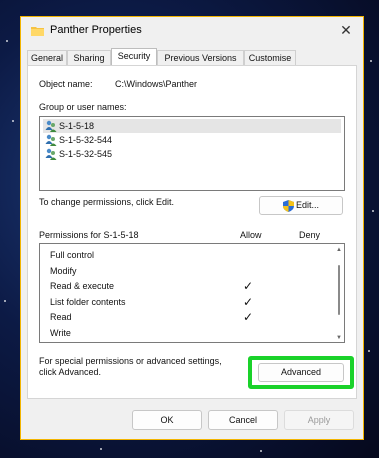 The width and height of the screenshot is (379, 458). I want to click on group-list: S-1-5-18 S-1-5-32-544 S-1-5-32-545, so click(192, 153).